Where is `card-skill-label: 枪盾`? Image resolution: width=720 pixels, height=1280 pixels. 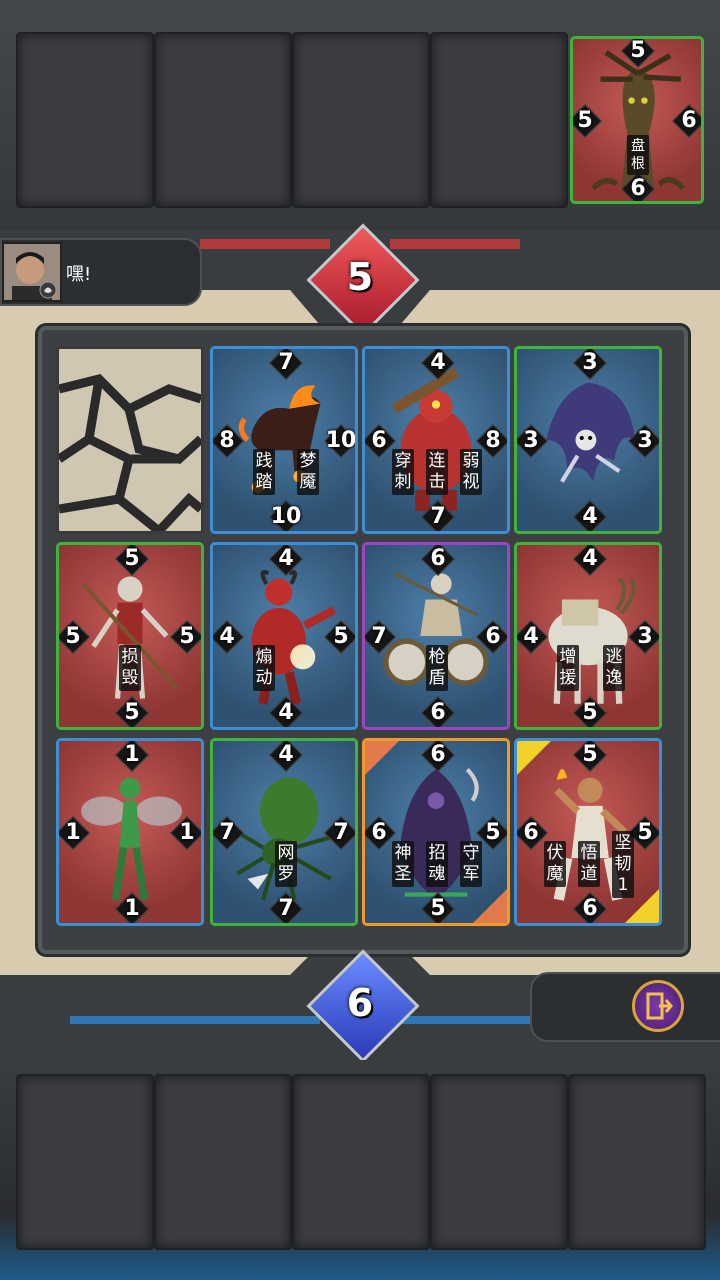 card-skill-label: 枪盾 is located at coordinates (437, 668).